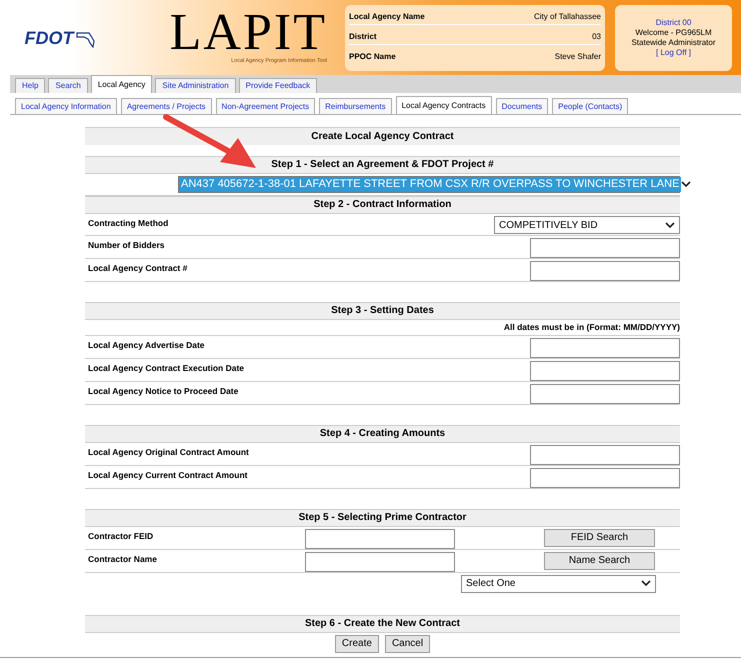 This screenshot has height=662, width=741. What do you see at coordinates (592, 327) in the screenshot?
I see `date-format-note: All dates must be in (Format: MM/DD/YYYY)` at bounding box center [592, 327].